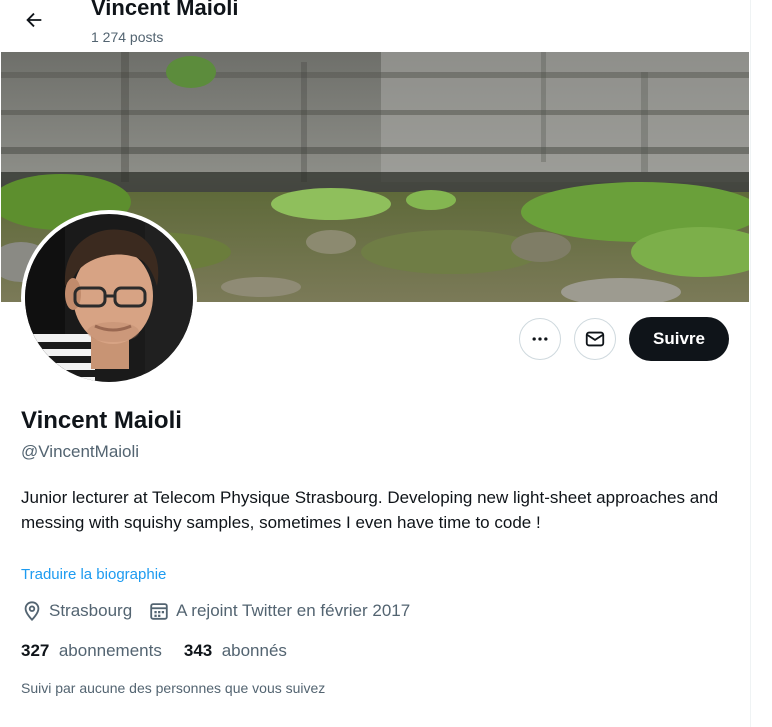 The height and width of the screenshot is (727, 772). I want to click on avatar-image, so click(109, 298).